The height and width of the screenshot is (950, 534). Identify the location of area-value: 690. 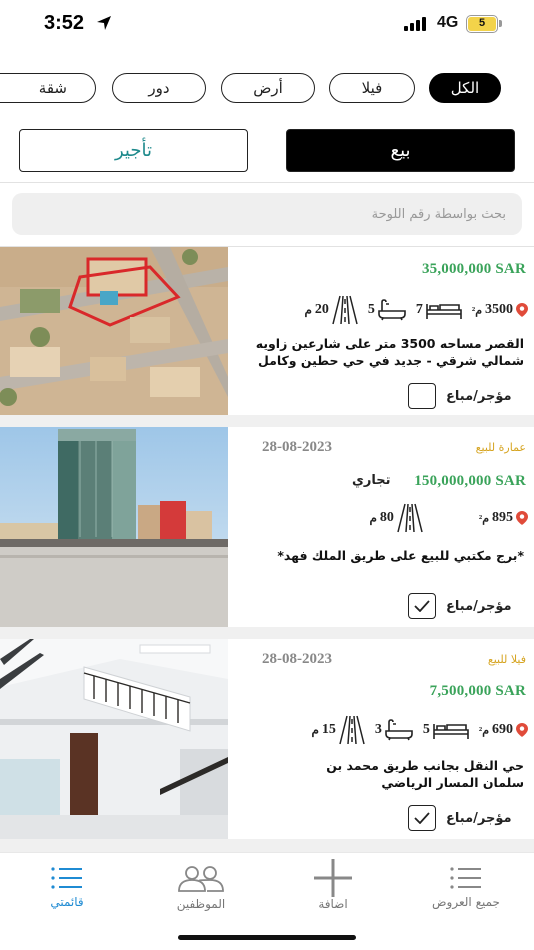
(502, 729).